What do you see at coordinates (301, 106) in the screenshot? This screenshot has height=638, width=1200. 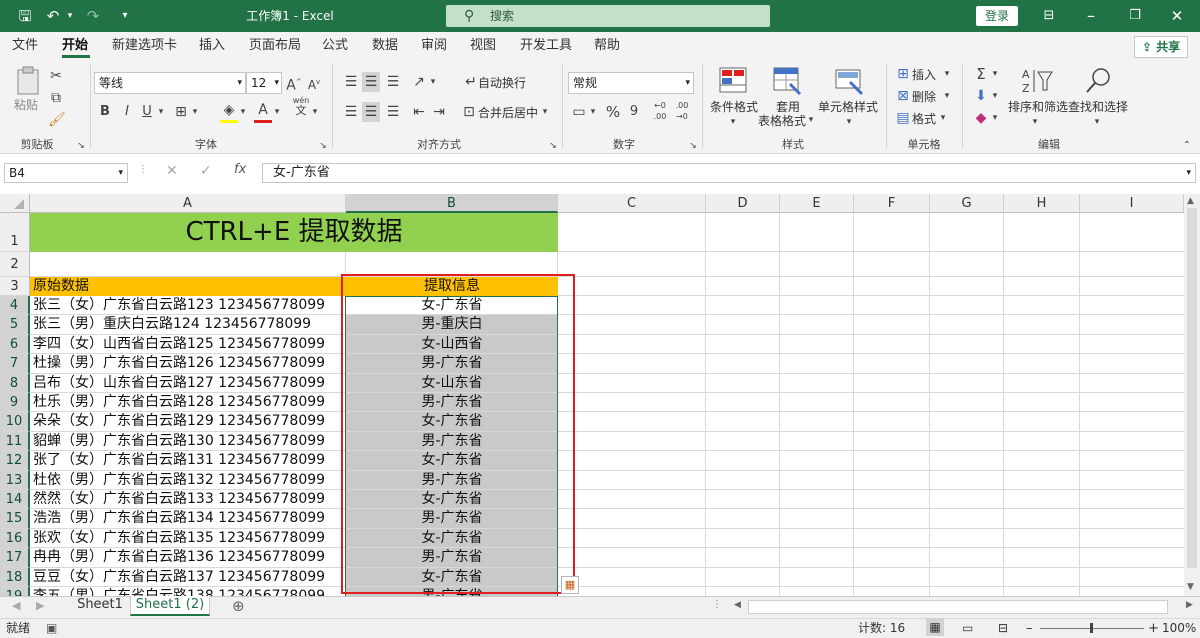 I see `phonetic-icon: wén 文` at bounding box center [301, 106].